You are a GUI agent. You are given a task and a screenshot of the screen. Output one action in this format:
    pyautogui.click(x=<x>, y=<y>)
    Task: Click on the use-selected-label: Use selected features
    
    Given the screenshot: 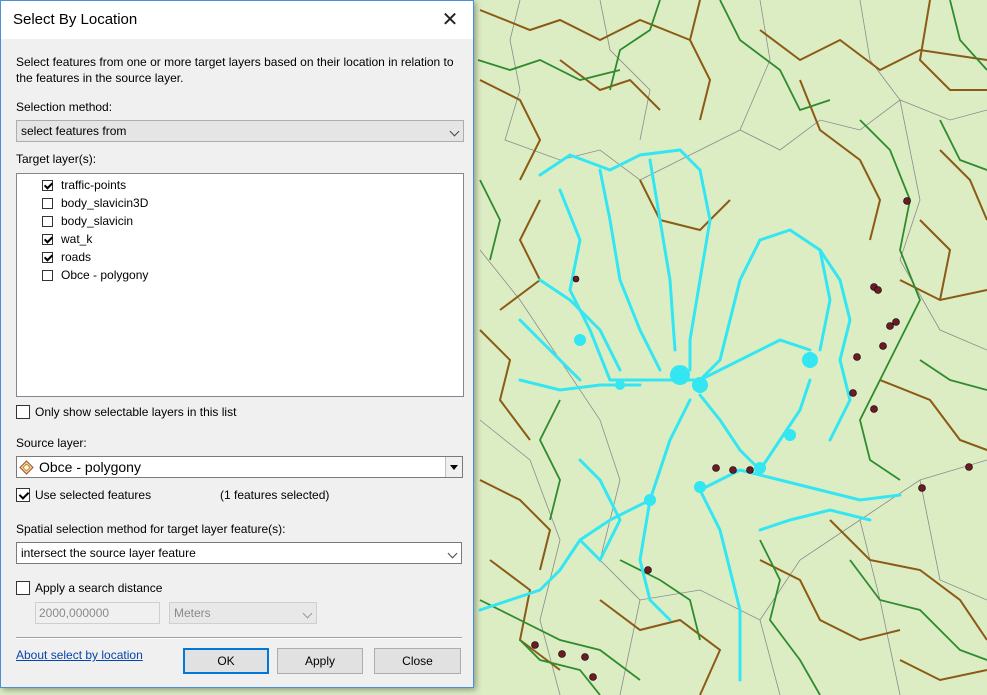 What is the action you would take?
    pyautogui.click(x=93, y=495)
    